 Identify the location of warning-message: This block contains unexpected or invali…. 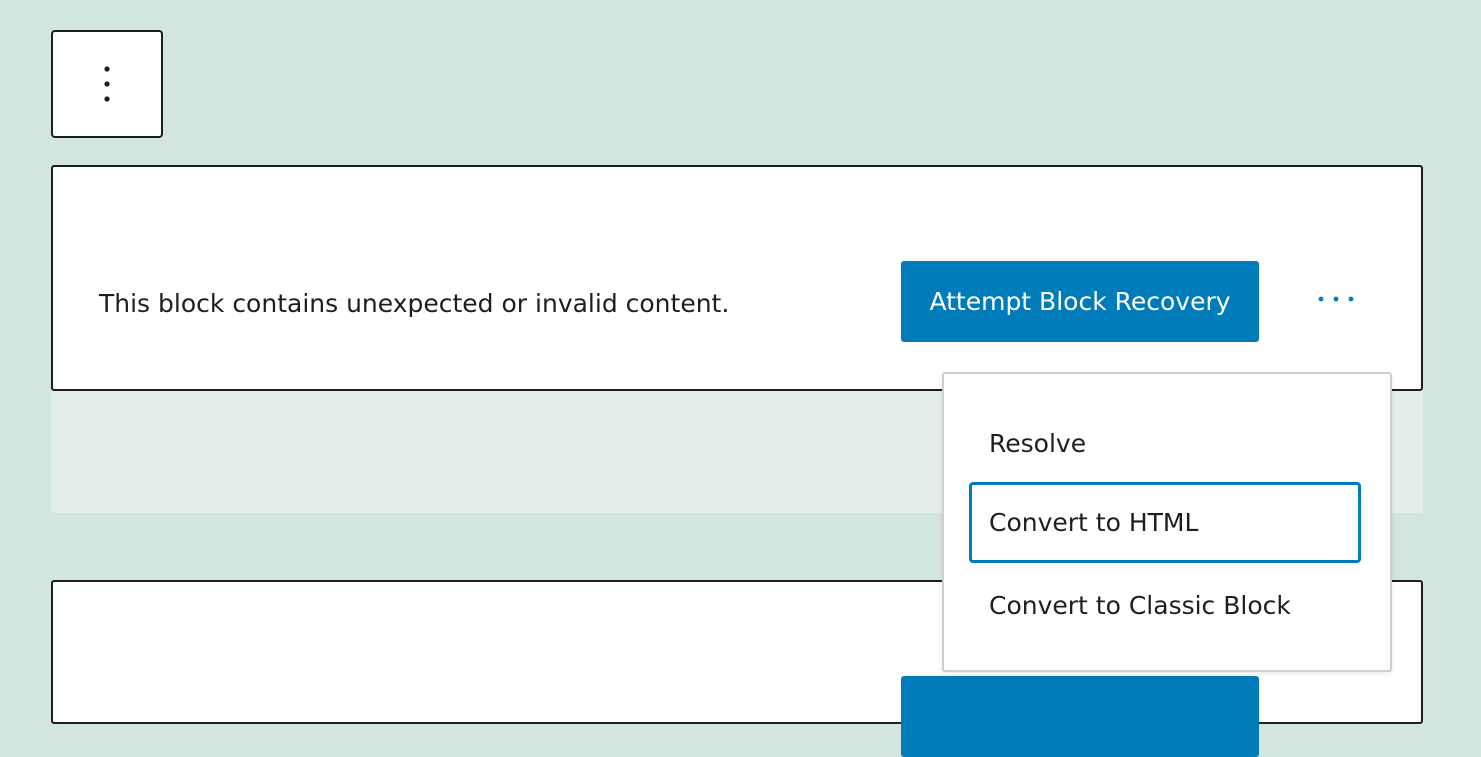
(414, 303).